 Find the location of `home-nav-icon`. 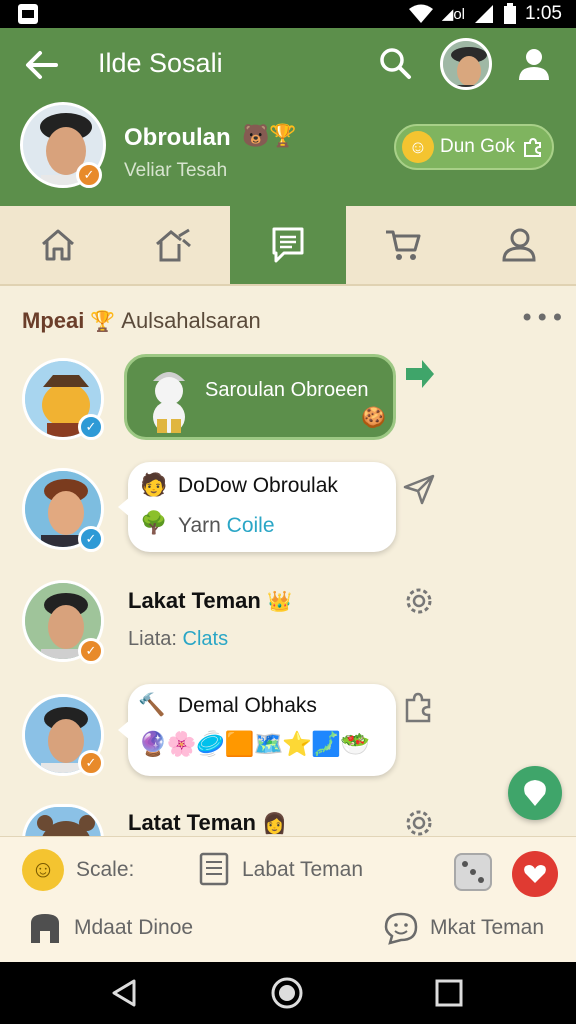

home-nav-icon is located at coordinates (287, 993).